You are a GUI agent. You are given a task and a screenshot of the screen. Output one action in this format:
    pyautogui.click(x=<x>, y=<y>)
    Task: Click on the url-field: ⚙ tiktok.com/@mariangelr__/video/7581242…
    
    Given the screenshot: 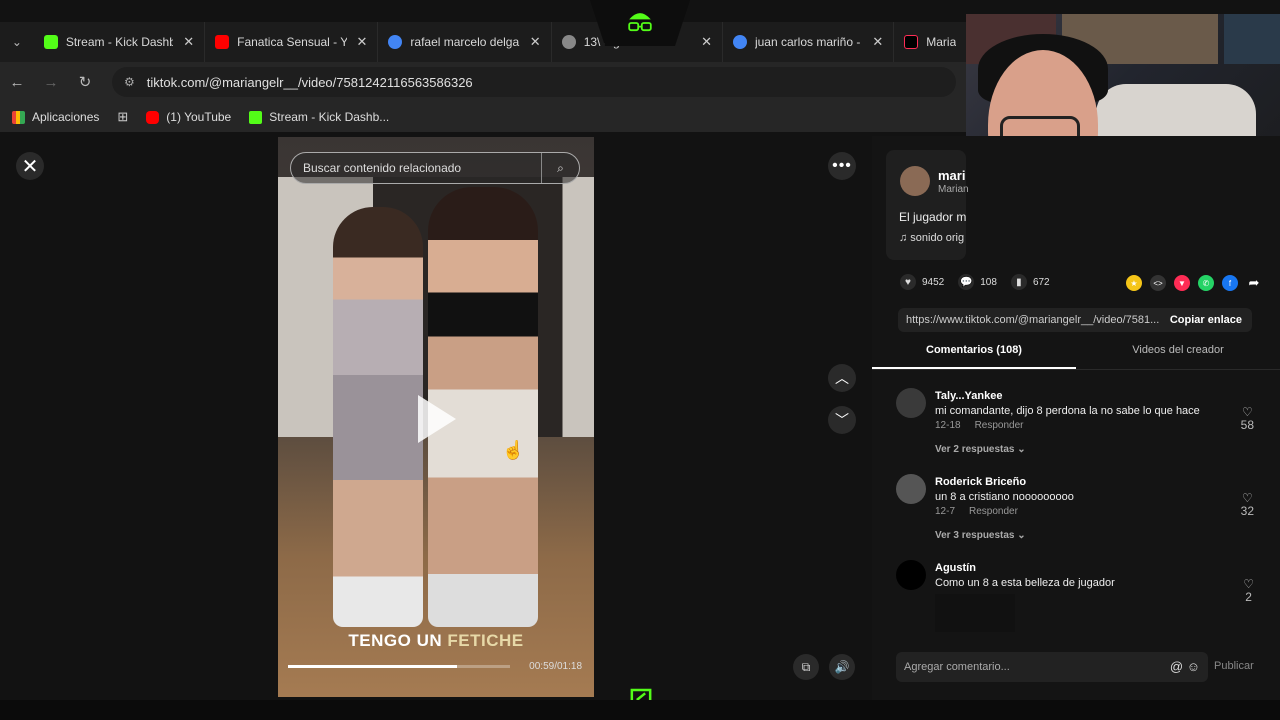 What is the action you would take?
    pyautogui.click(x=534, y=82)
    